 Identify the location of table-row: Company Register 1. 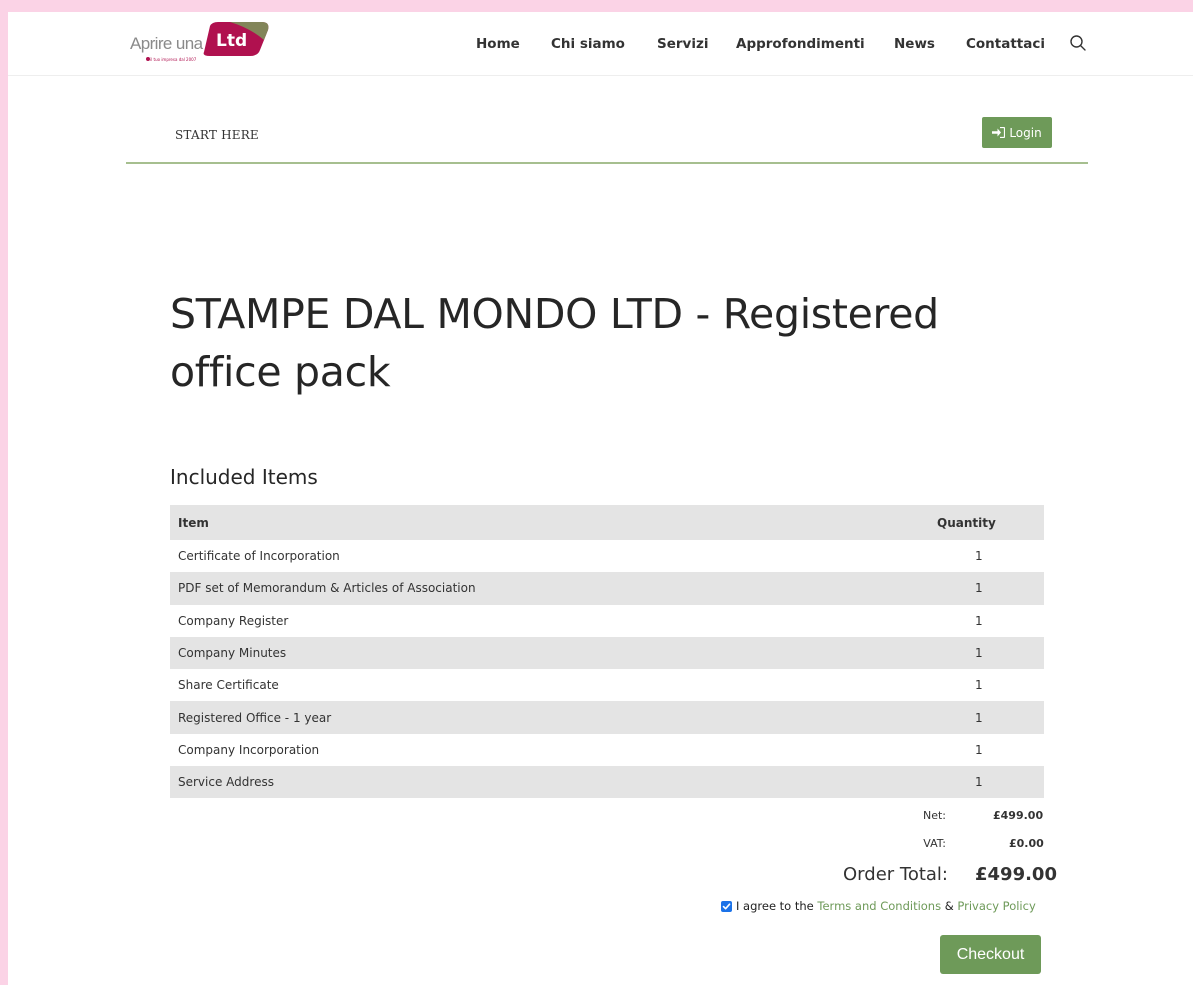
(607, 620).